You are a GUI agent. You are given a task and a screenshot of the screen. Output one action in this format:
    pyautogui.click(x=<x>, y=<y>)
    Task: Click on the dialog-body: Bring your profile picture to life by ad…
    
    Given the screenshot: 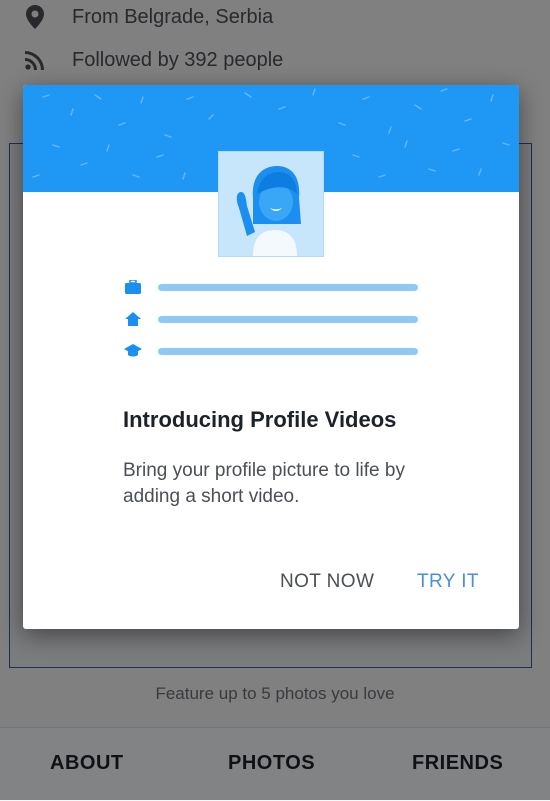 What is the action you would take?
    pyautogui.click(x=264, y=483)
    